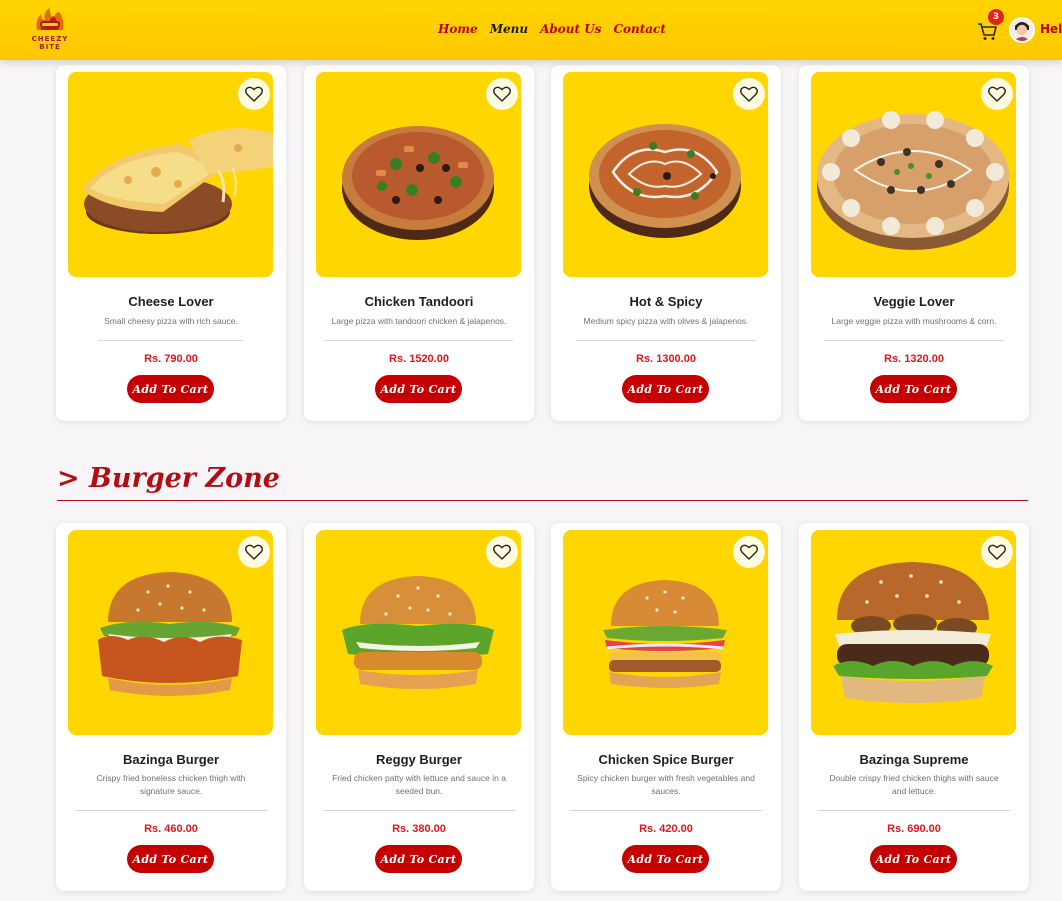  I want to click on nav-contact: Contact, so click(639, 29).